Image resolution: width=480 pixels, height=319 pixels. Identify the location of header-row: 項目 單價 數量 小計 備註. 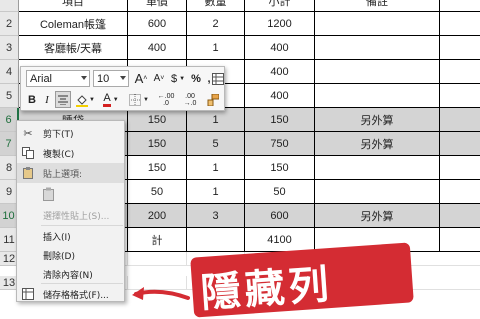
(249, 6).